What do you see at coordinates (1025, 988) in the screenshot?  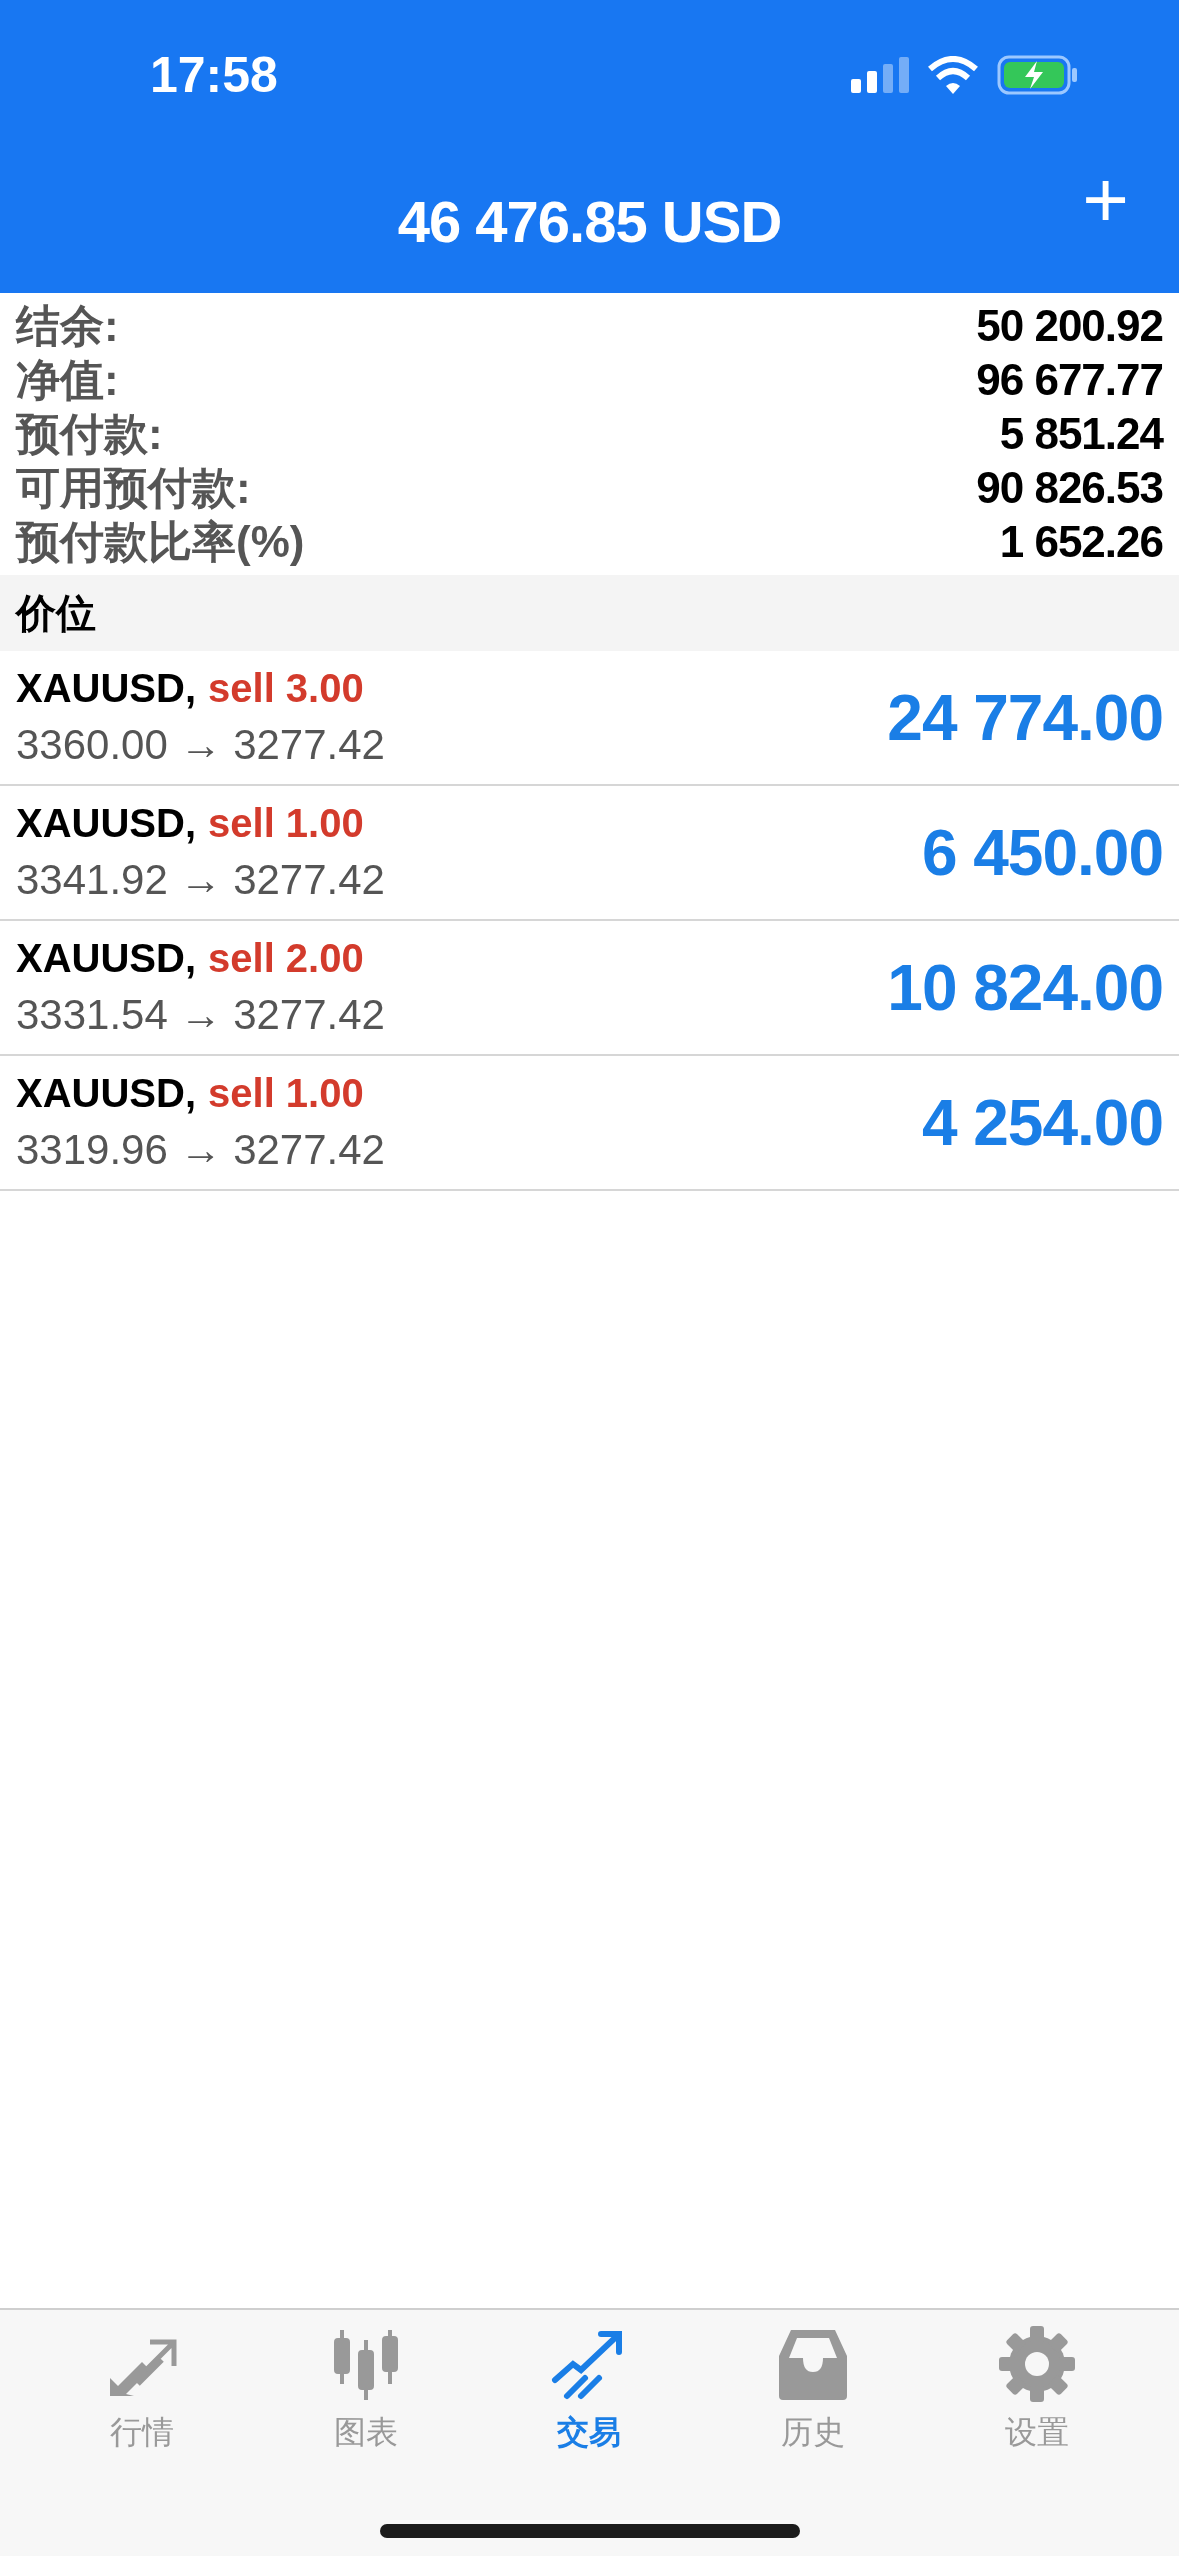 I see `position-profit: 10 824.00` at bounding box center [1025, 988].